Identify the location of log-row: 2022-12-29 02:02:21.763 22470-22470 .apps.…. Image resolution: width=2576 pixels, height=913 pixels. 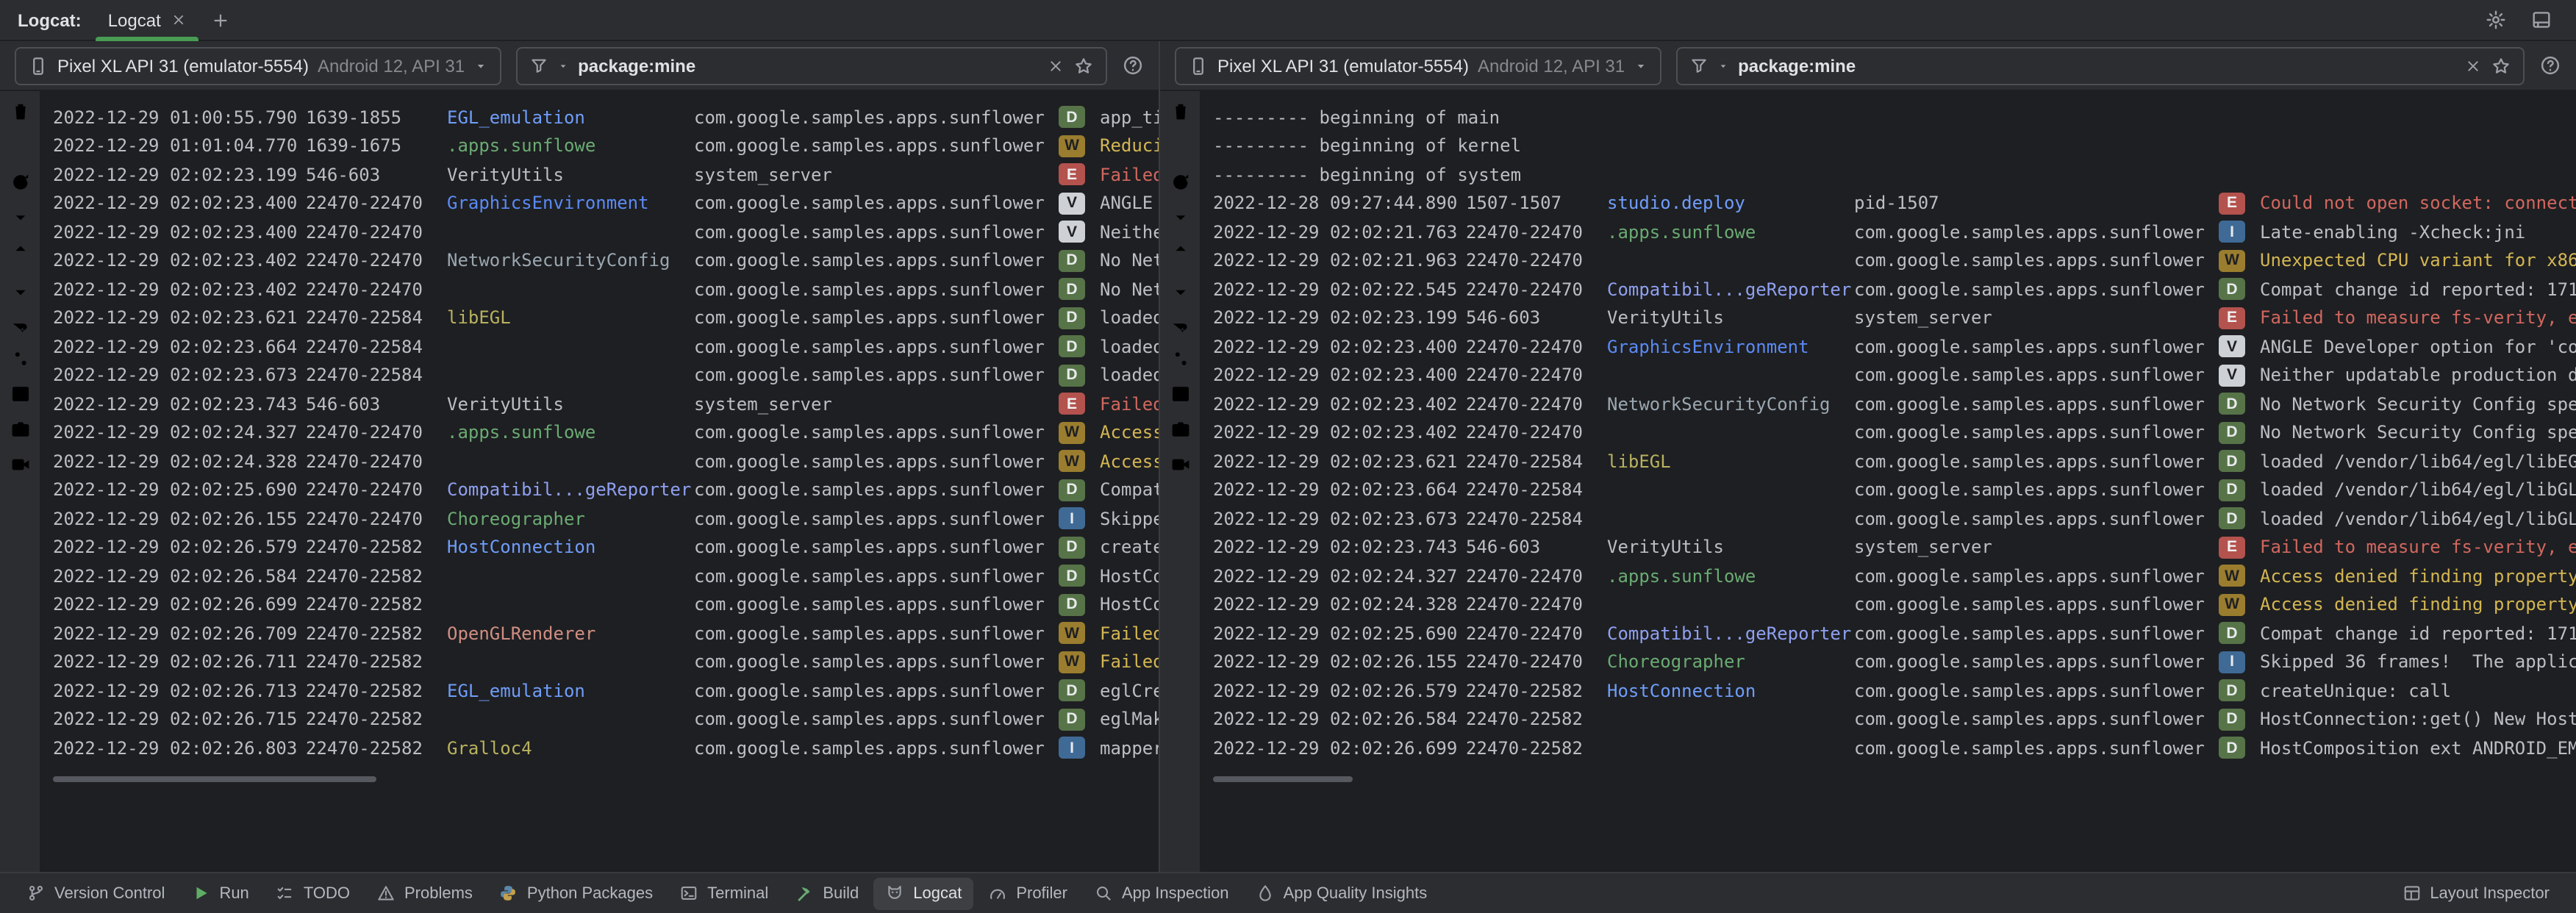
(1895, 232).